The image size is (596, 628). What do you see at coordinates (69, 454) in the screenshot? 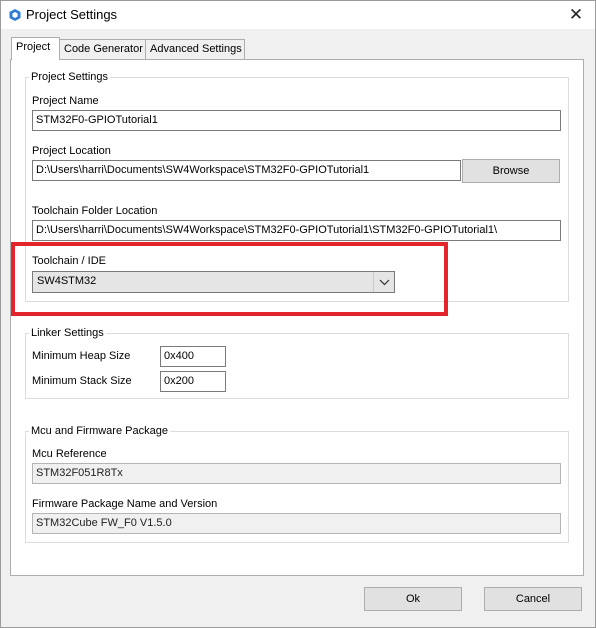
I see `mcu-reference-label: Mcu Reference` at bounding box center [69, 454].